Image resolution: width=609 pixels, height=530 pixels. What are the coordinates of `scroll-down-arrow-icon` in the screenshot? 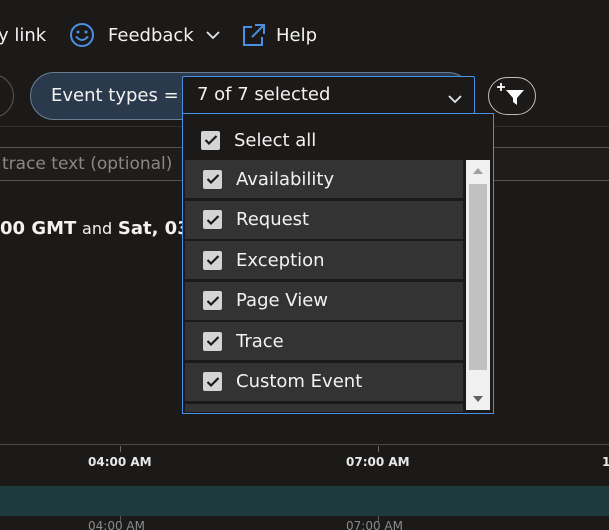 It's located at (478, 399).